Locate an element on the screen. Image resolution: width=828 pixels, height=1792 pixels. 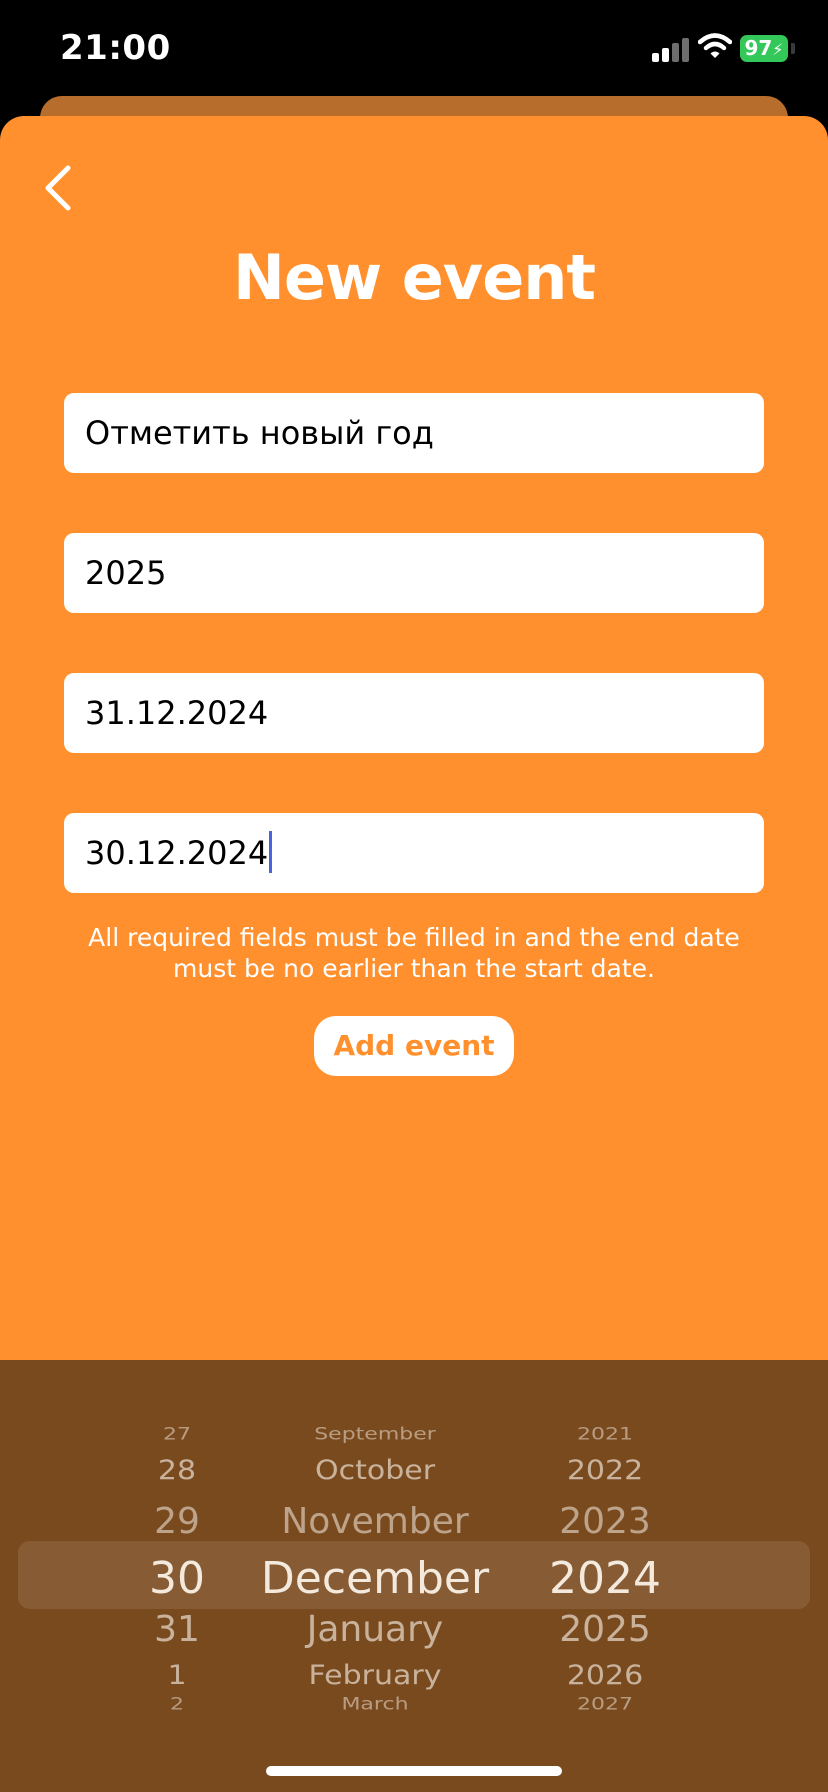
start-date-field: 31.12.2024 is located at coordinates (414, 713).